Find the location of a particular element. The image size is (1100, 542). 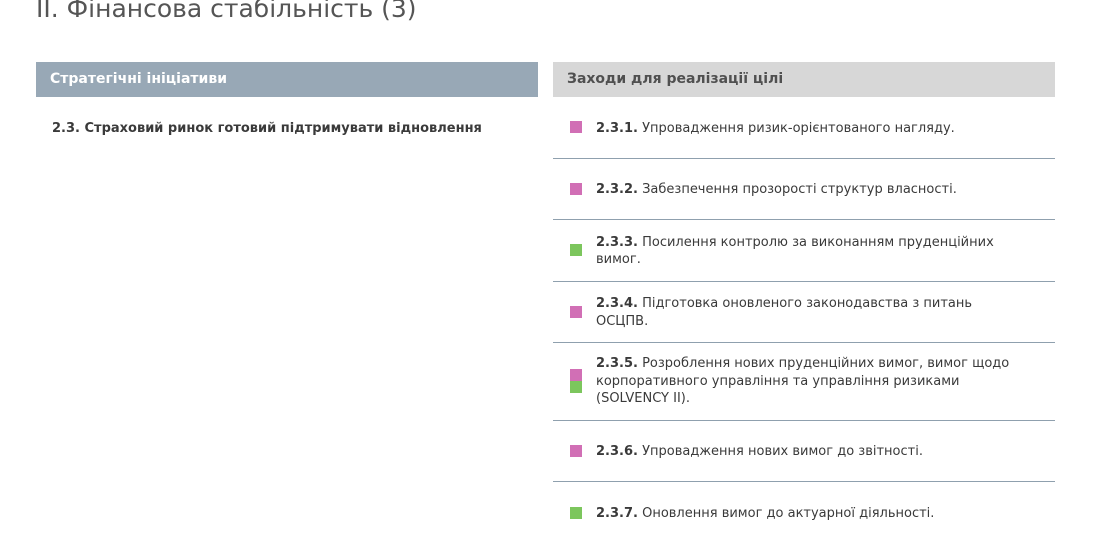

measure-number: 2.3.2. is located at coordinates (617, 189).